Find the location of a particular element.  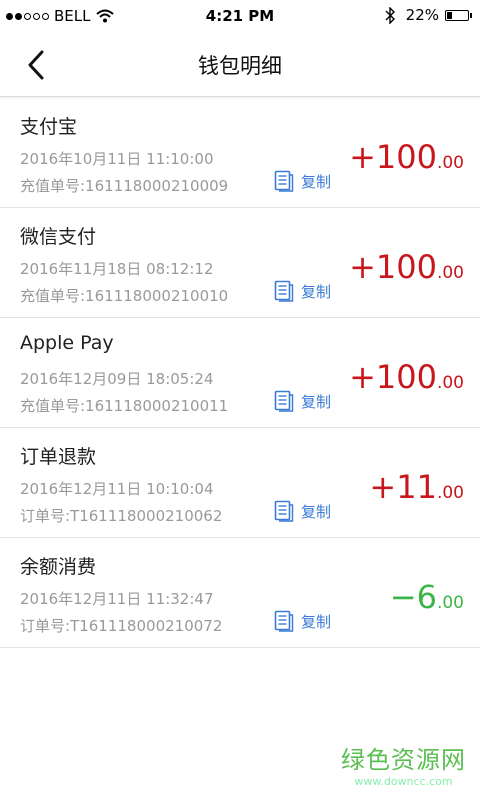

order-number: 订单号:T161118000210072 is located at coordinates (121, 626).